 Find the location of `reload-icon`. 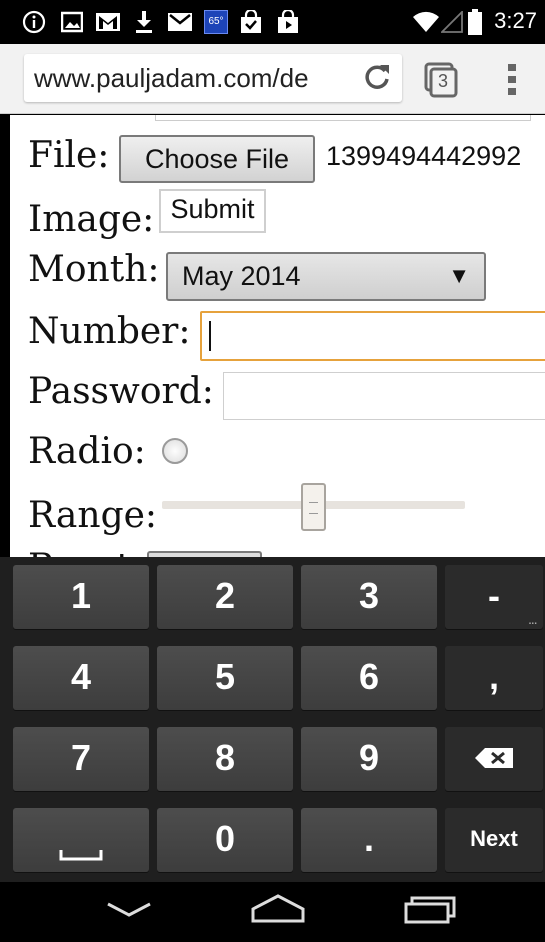

reload-icon is located at coordinates (377, 77).